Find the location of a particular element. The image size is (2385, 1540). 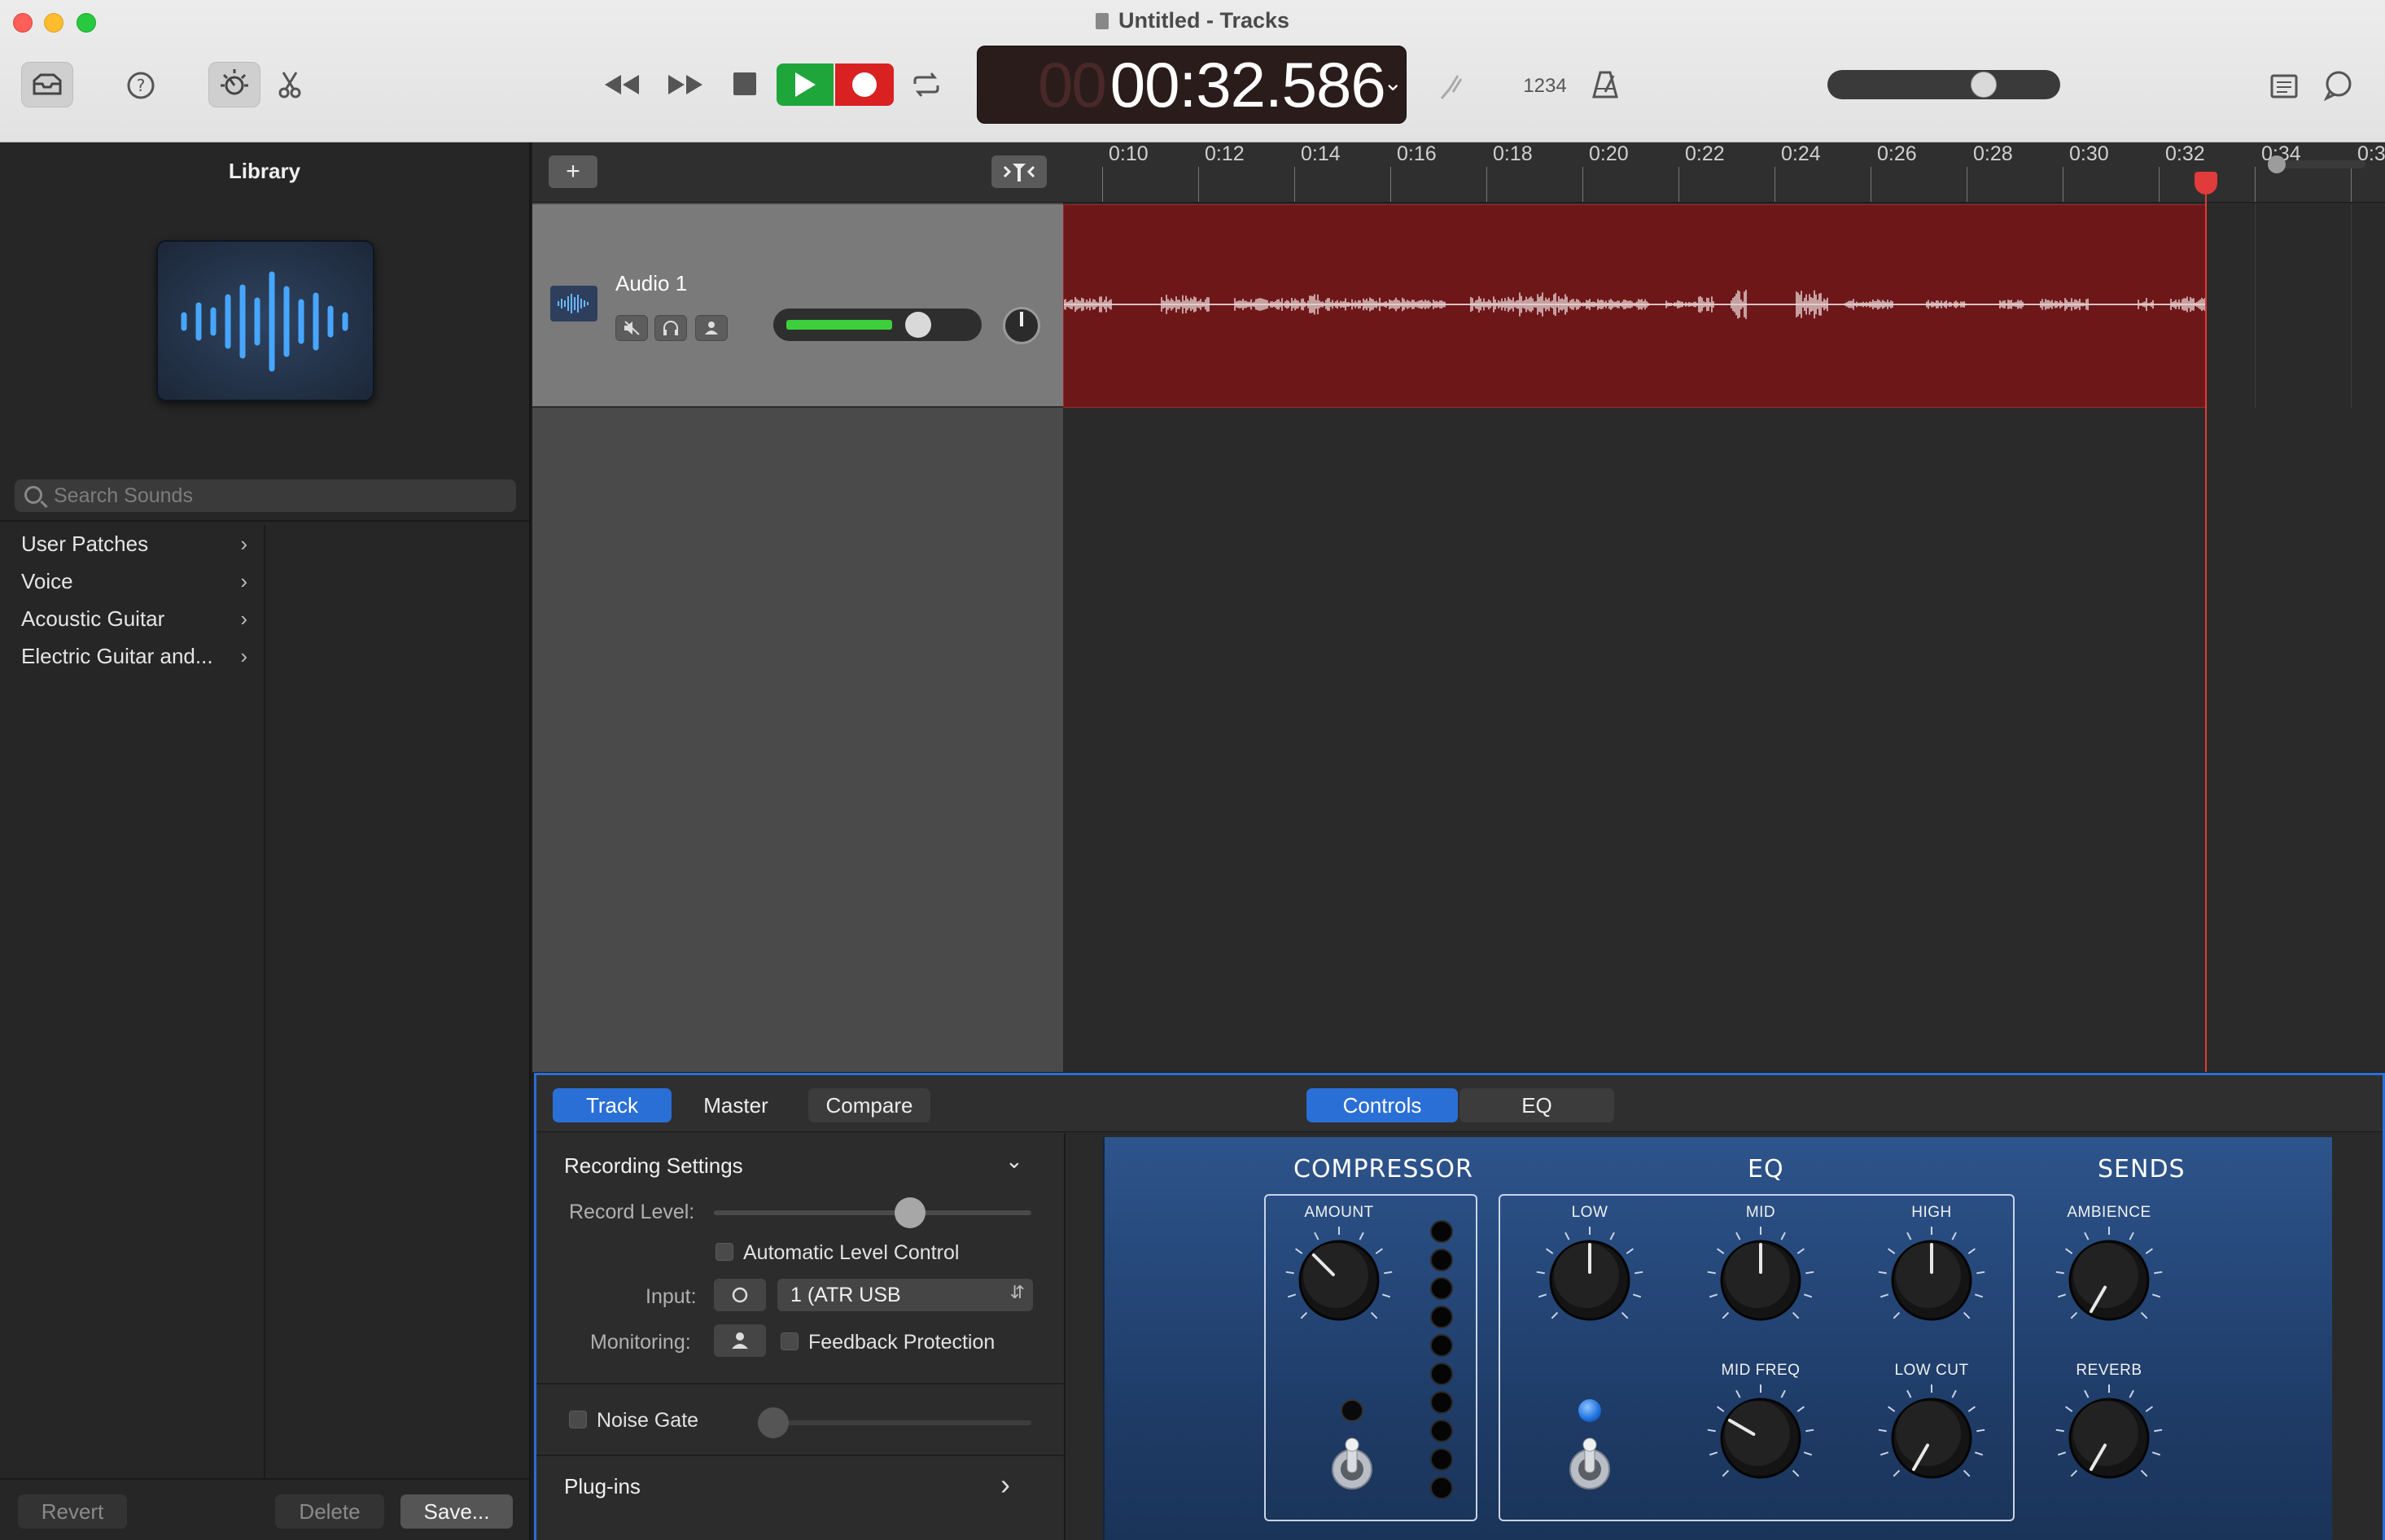

playhead is located at coordinates (2206, 623).